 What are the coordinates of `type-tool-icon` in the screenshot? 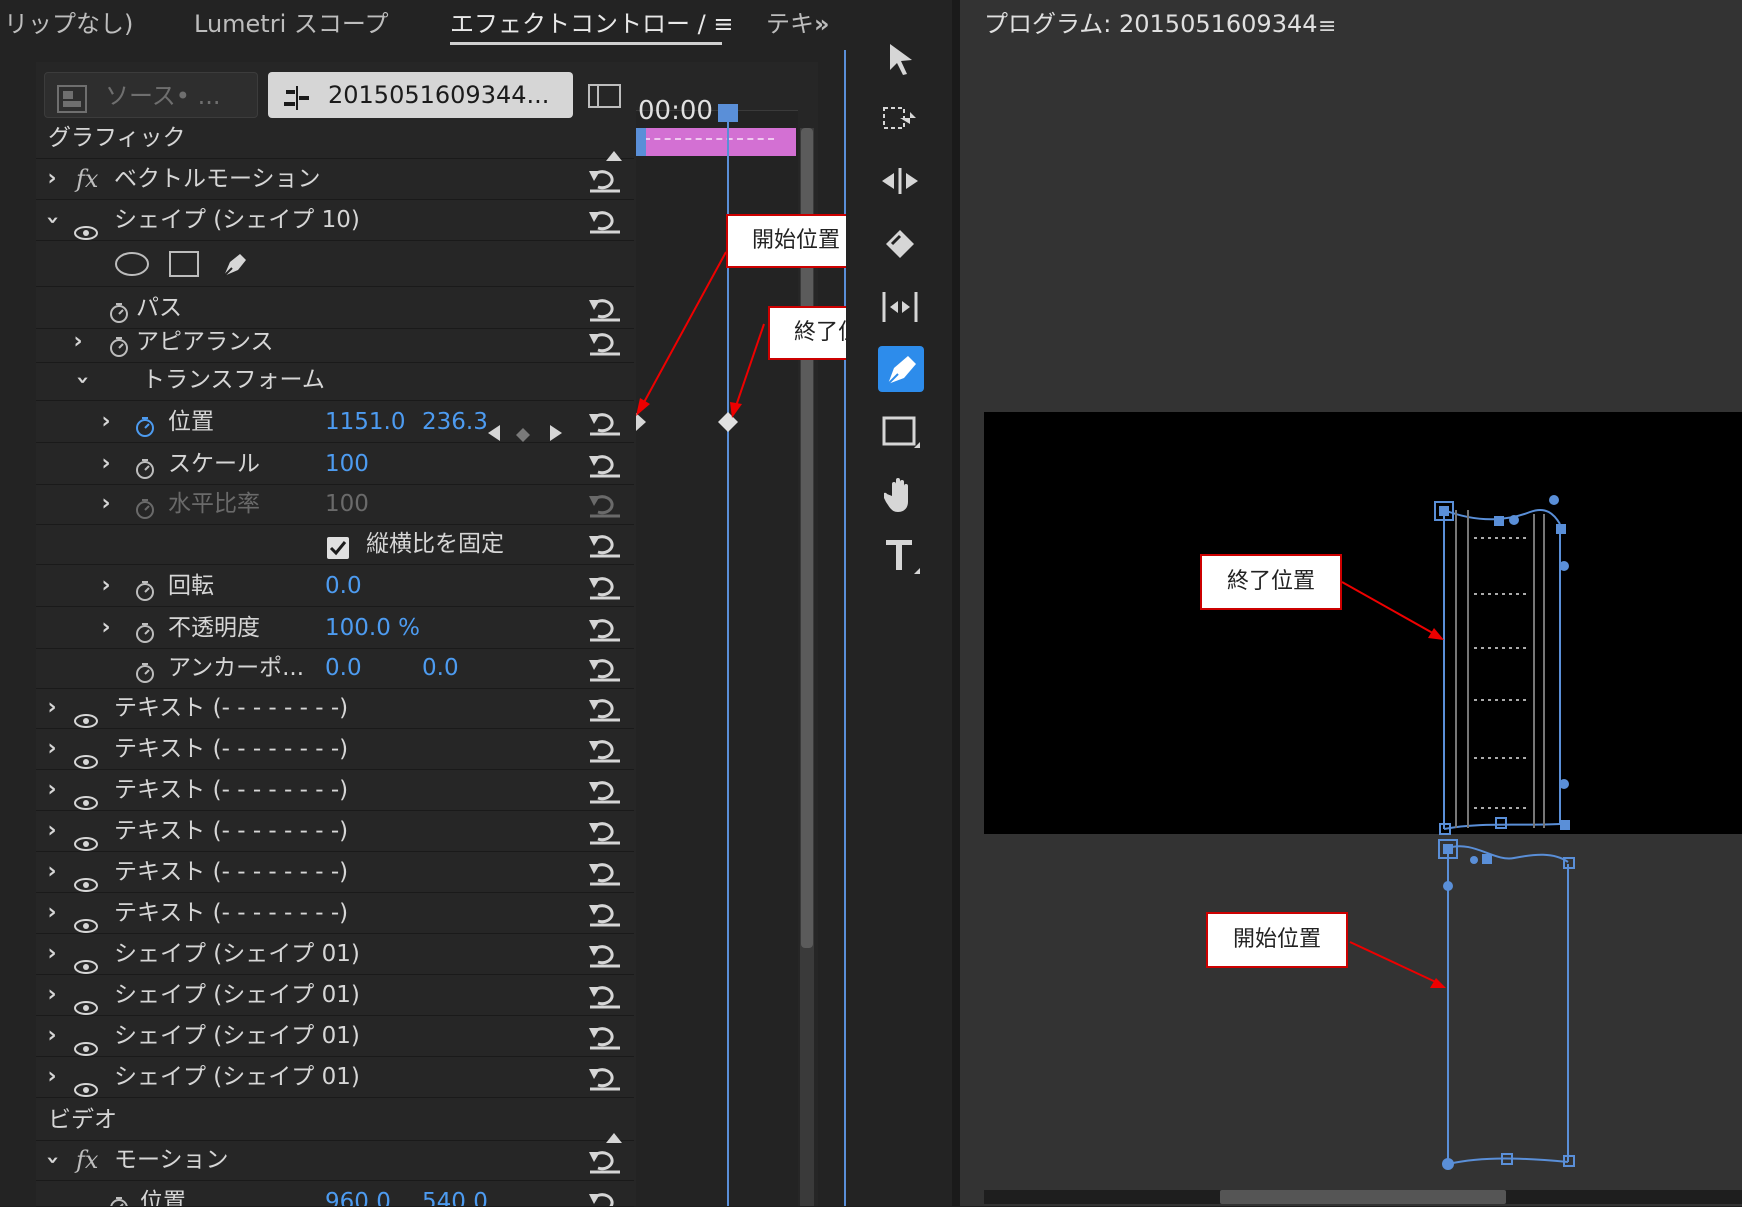 It's located at (902, 559).